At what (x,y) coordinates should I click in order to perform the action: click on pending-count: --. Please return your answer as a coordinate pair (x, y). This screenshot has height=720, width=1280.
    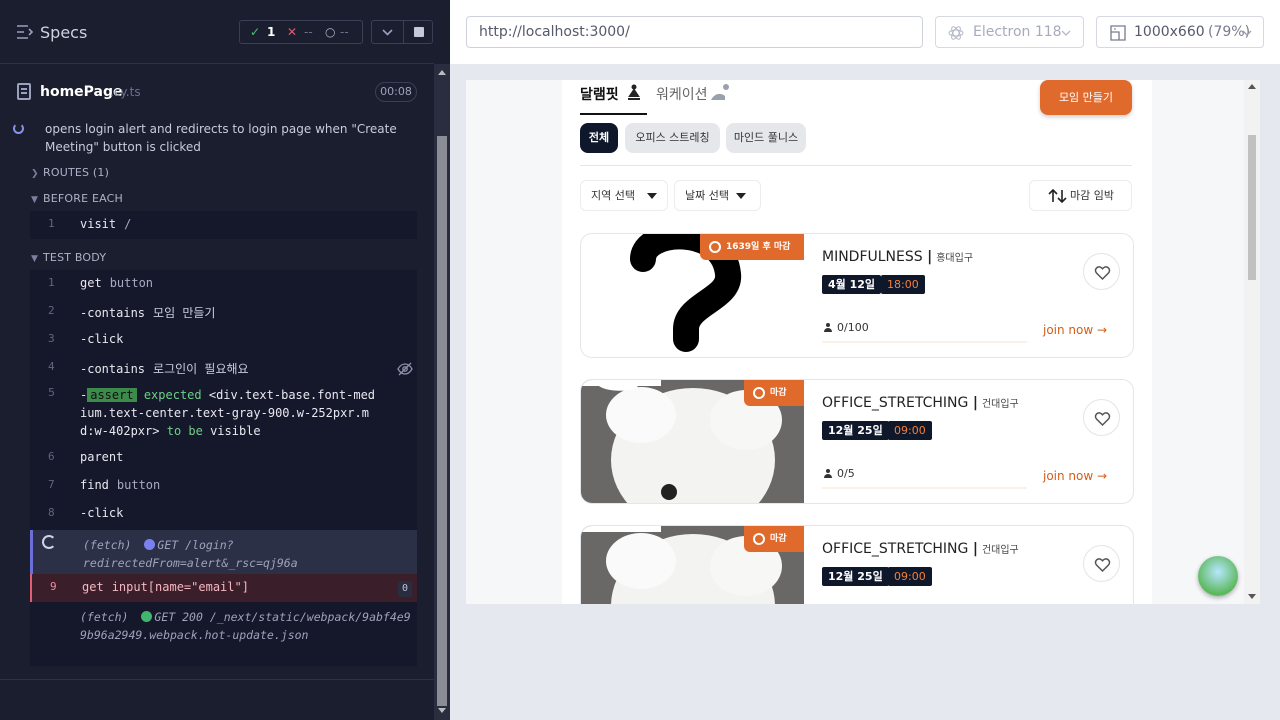
    Looking at the image, I should click on (344, 32).